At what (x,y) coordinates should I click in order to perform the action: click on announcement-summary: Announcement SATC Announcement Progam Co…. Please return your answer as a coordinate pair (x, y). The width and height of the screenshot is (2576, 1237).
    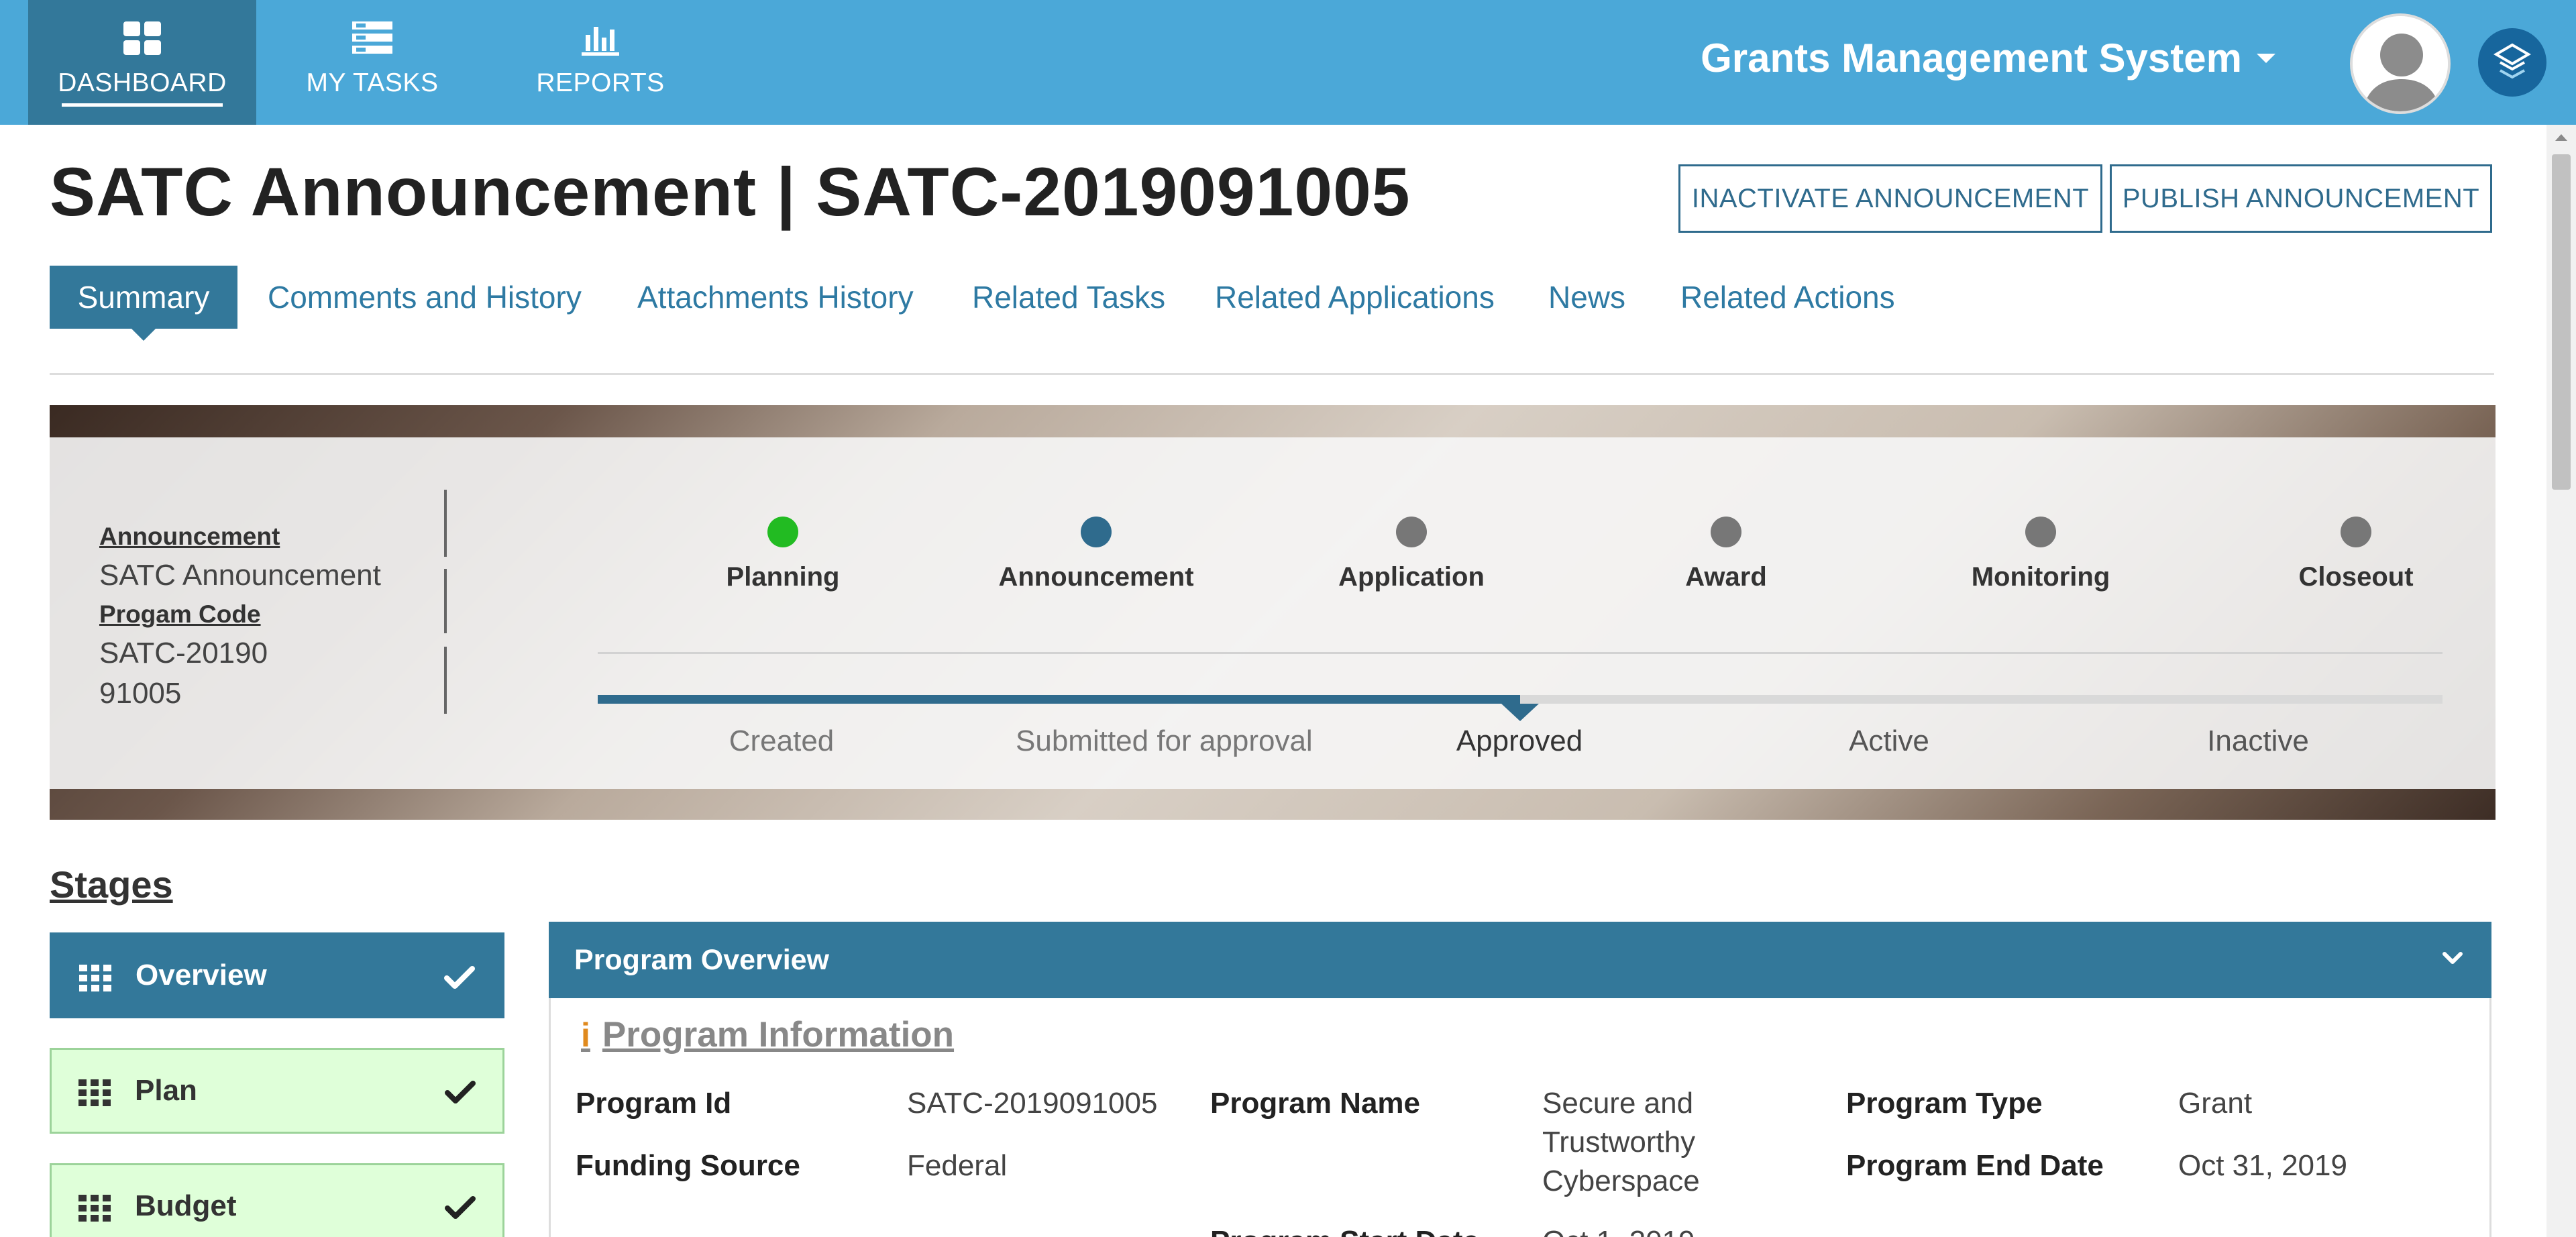
    Looking at the image, I should click on (273, 616).